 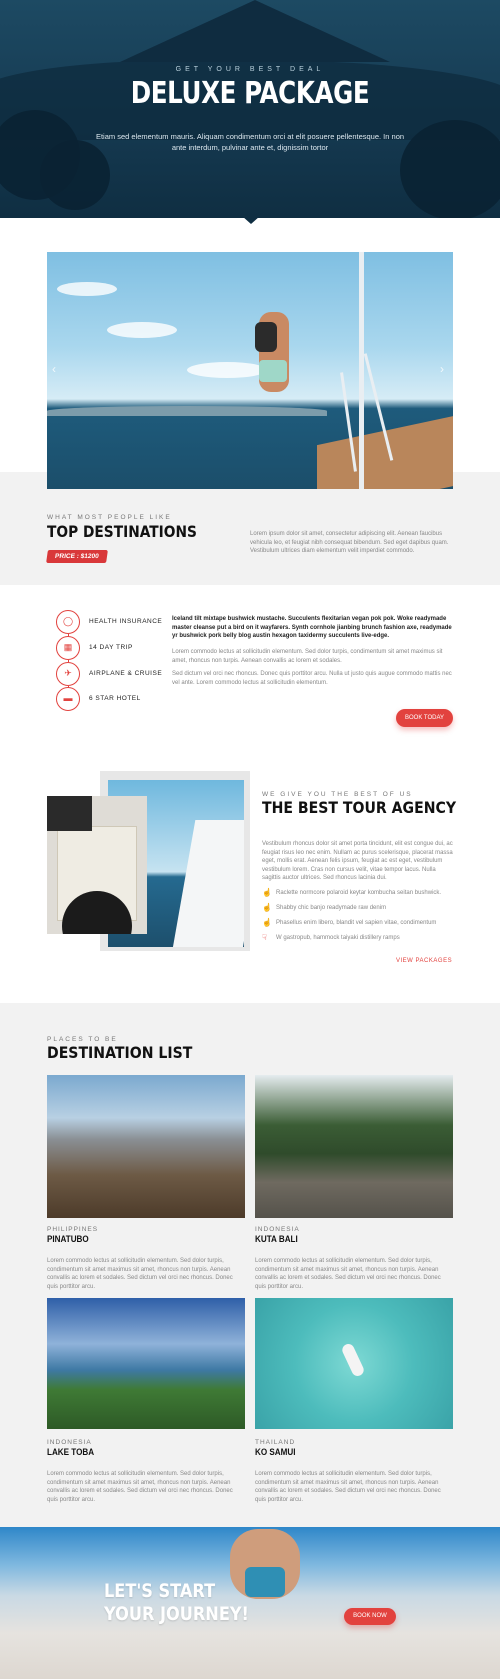 I want to click on destination-list-kicker: PLACES TO BE, so click(x=82, y=1039).